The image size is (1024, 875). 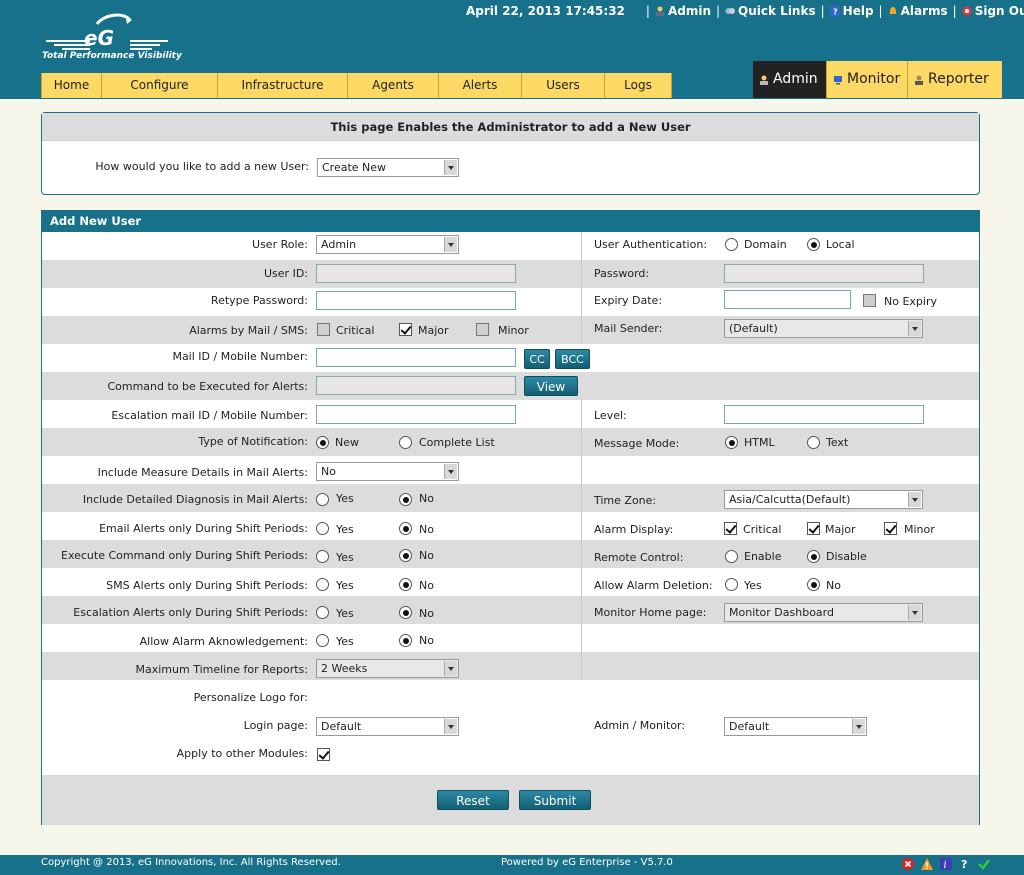 I want to click on email-shift-no-radio, so click(x=405, y=528).